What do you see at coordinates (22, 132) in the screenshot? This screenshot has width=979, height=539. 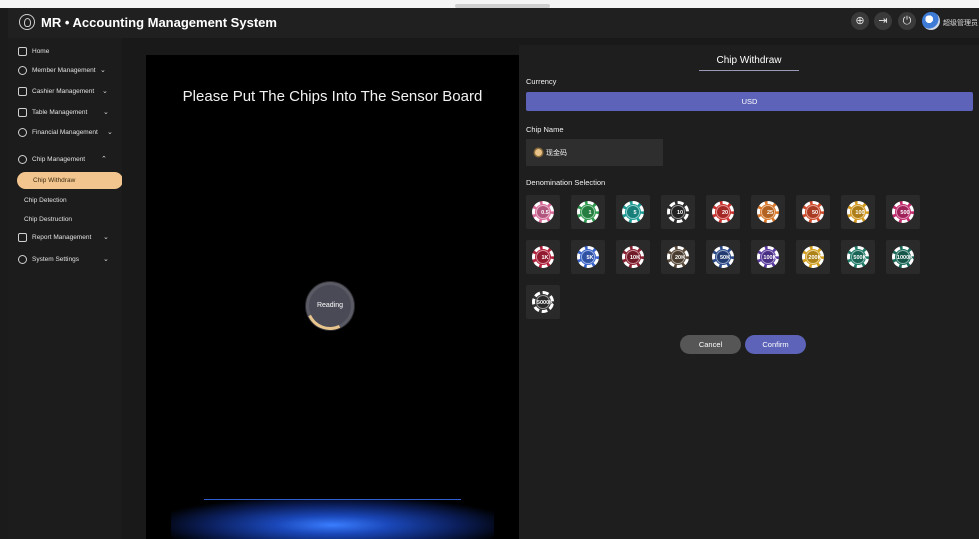 I see `yen-icon` at bounding box center [22, 132].